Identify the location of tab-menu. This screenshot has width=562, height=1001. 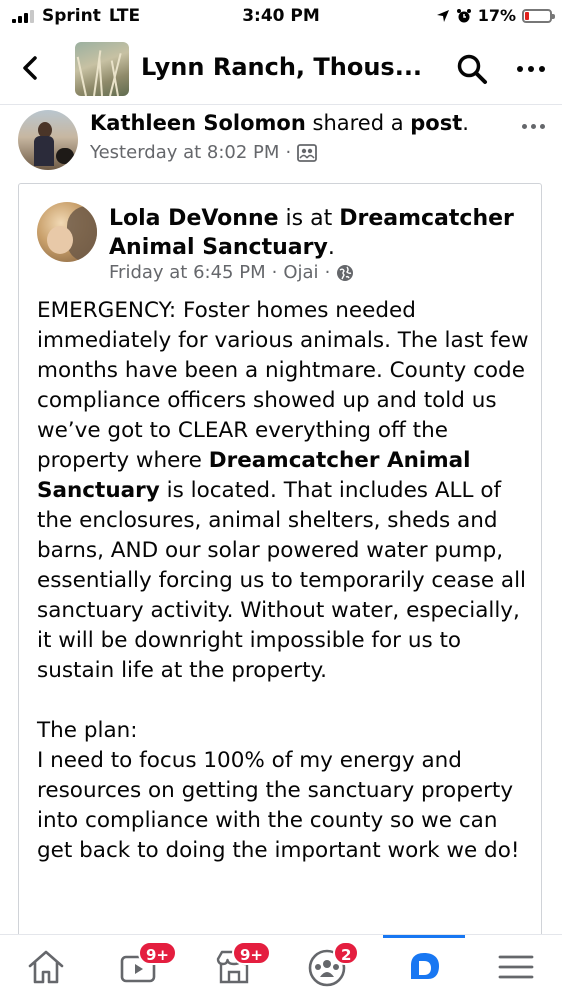
(516, 967).